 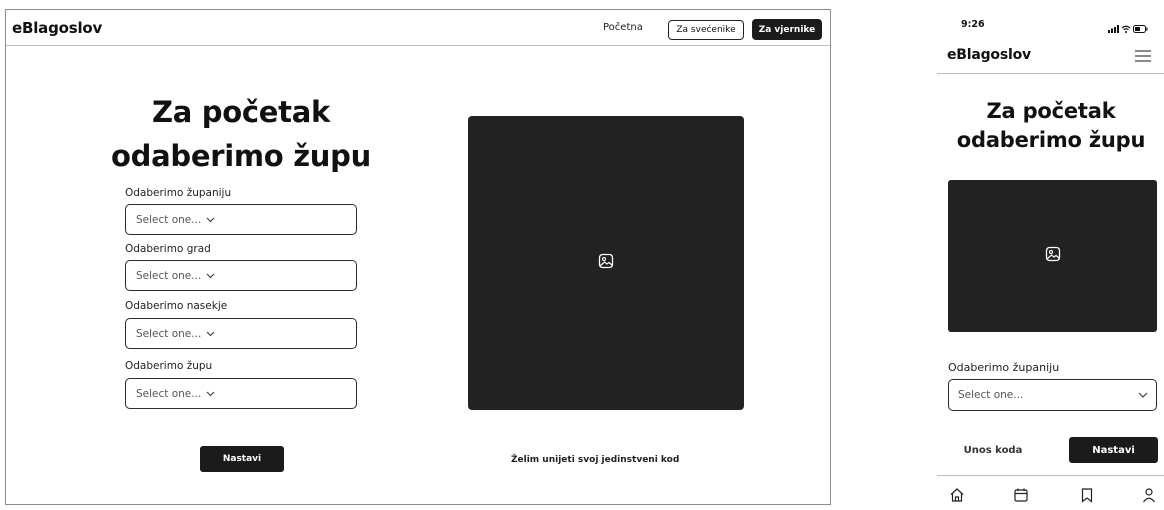 What do you see at coordinates (787, 29) in the screenshot?
I see `for-believers-button: Za vjernike` at bounding box center [787, 29].